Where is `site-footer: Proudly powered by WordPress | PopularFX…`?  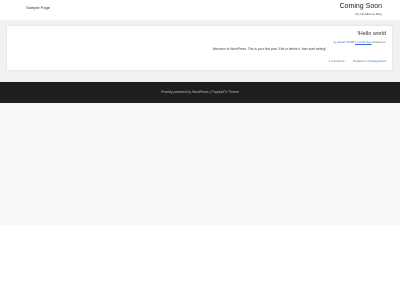 site-footer: Proudly powered by WordPress | PopularFX… is located at coordinates (200, 92).